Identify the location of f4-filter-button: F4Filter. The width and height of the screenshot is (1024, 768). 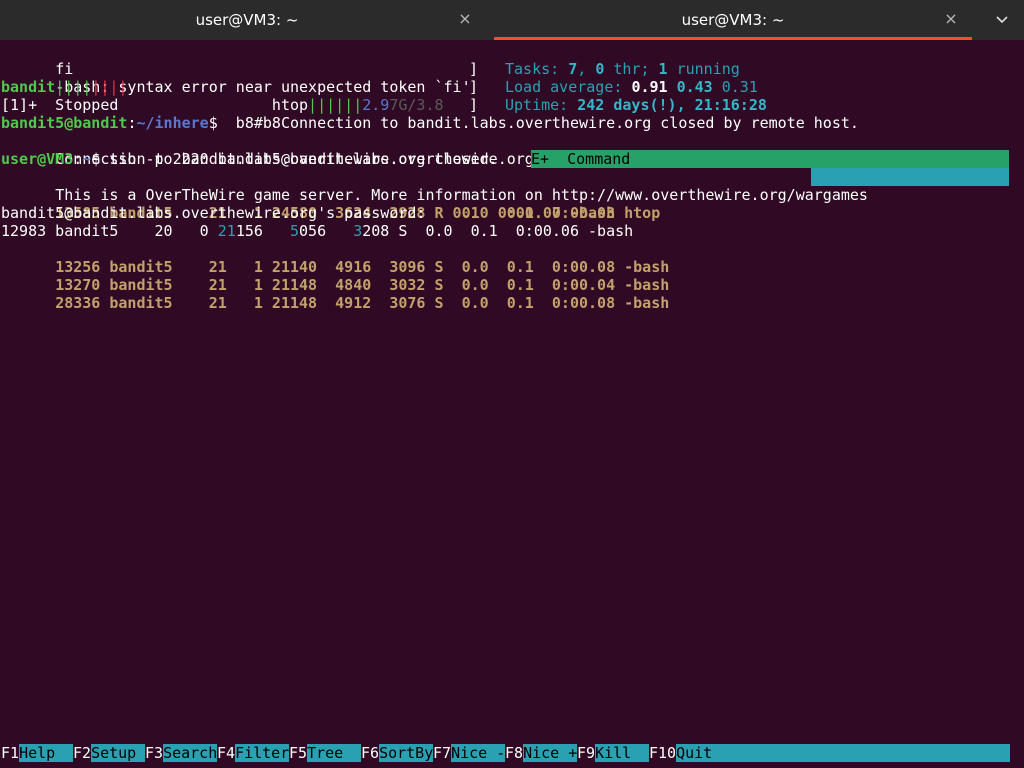
(253, 753).